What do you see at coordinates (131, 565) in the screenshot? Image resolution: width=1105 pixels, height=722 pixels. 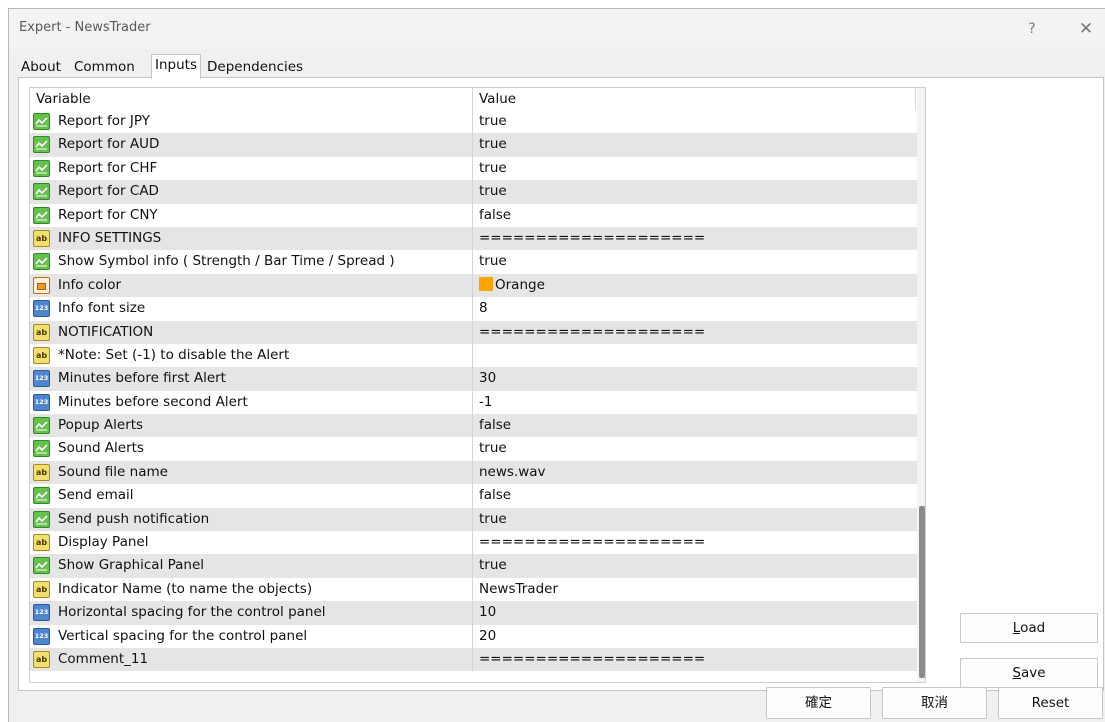 I see `variable-name: Show Graphical Panel` at bounding box center [131, 565].